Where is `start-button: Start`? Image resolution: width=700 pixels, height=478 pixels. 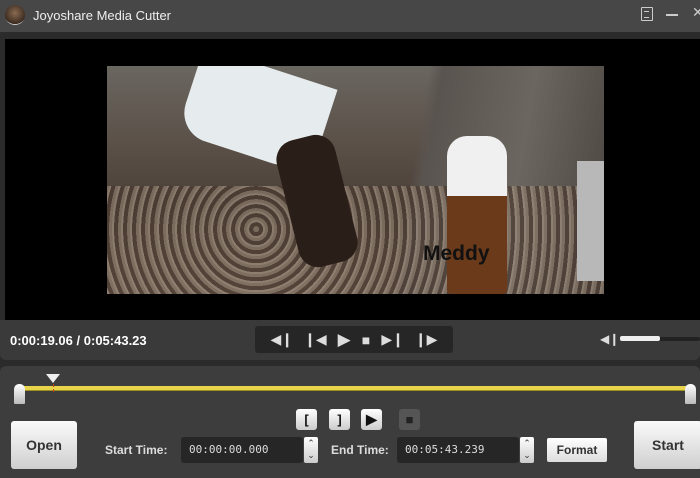
start-button: Start is located at coordinates (667, 445).